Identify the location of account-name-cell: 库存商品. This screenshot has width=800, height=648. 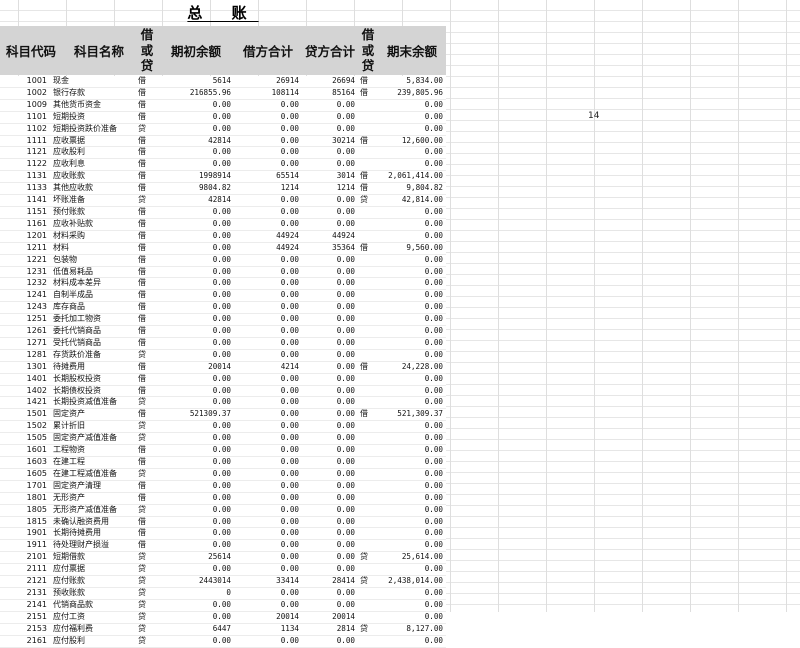
(93, 308).